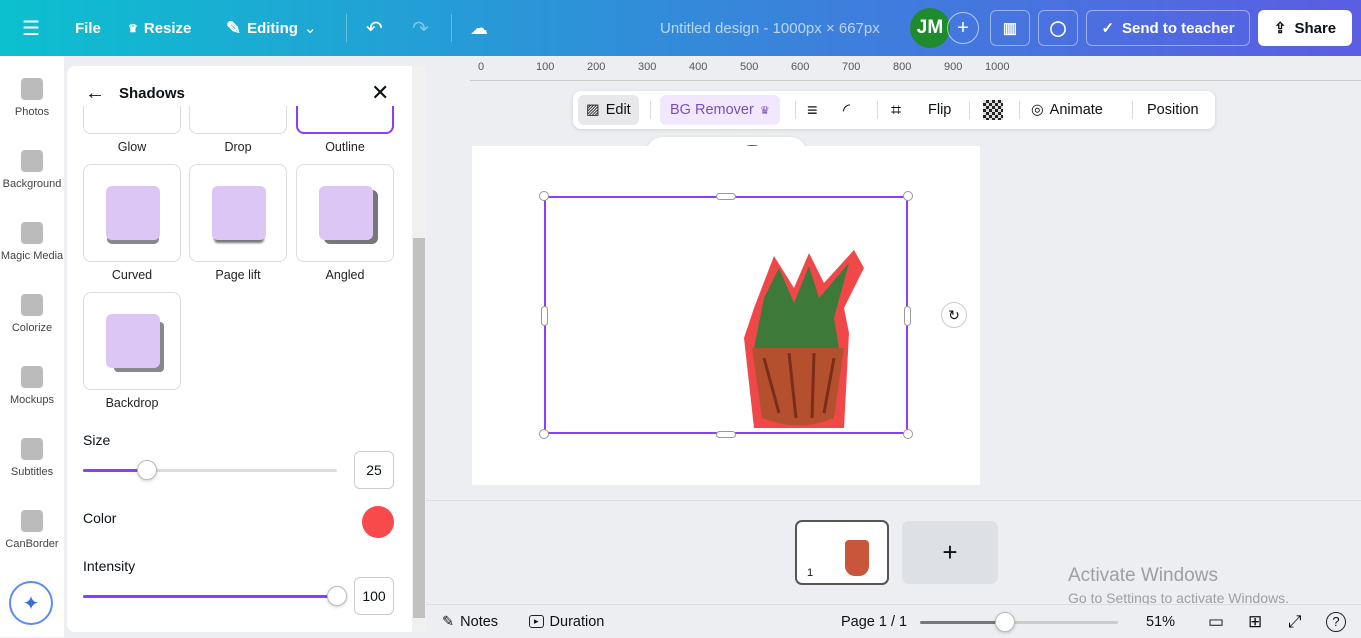 This screenshot has height=638, width=1361. What do you see at coordinates (132, 213) in the screenshot?
I see `effect-curved` at bounding box center [132, 213].